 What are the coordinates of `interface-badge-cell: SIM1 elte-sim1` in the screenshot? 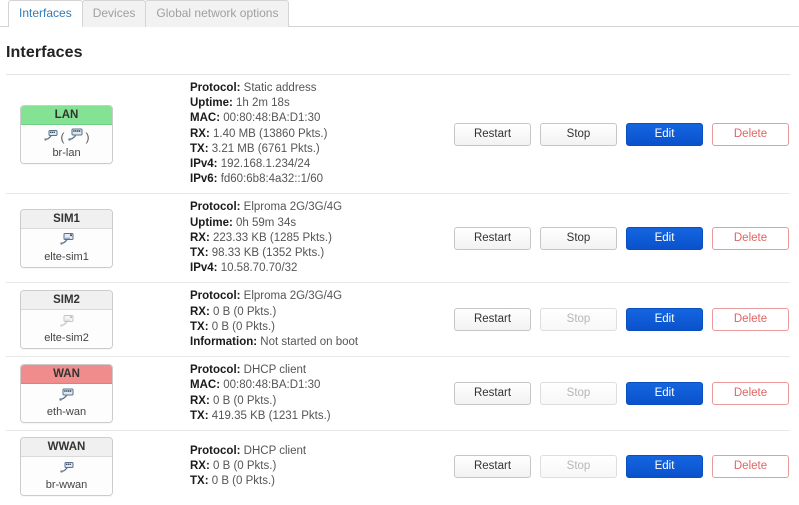 It's located at (96, 238).